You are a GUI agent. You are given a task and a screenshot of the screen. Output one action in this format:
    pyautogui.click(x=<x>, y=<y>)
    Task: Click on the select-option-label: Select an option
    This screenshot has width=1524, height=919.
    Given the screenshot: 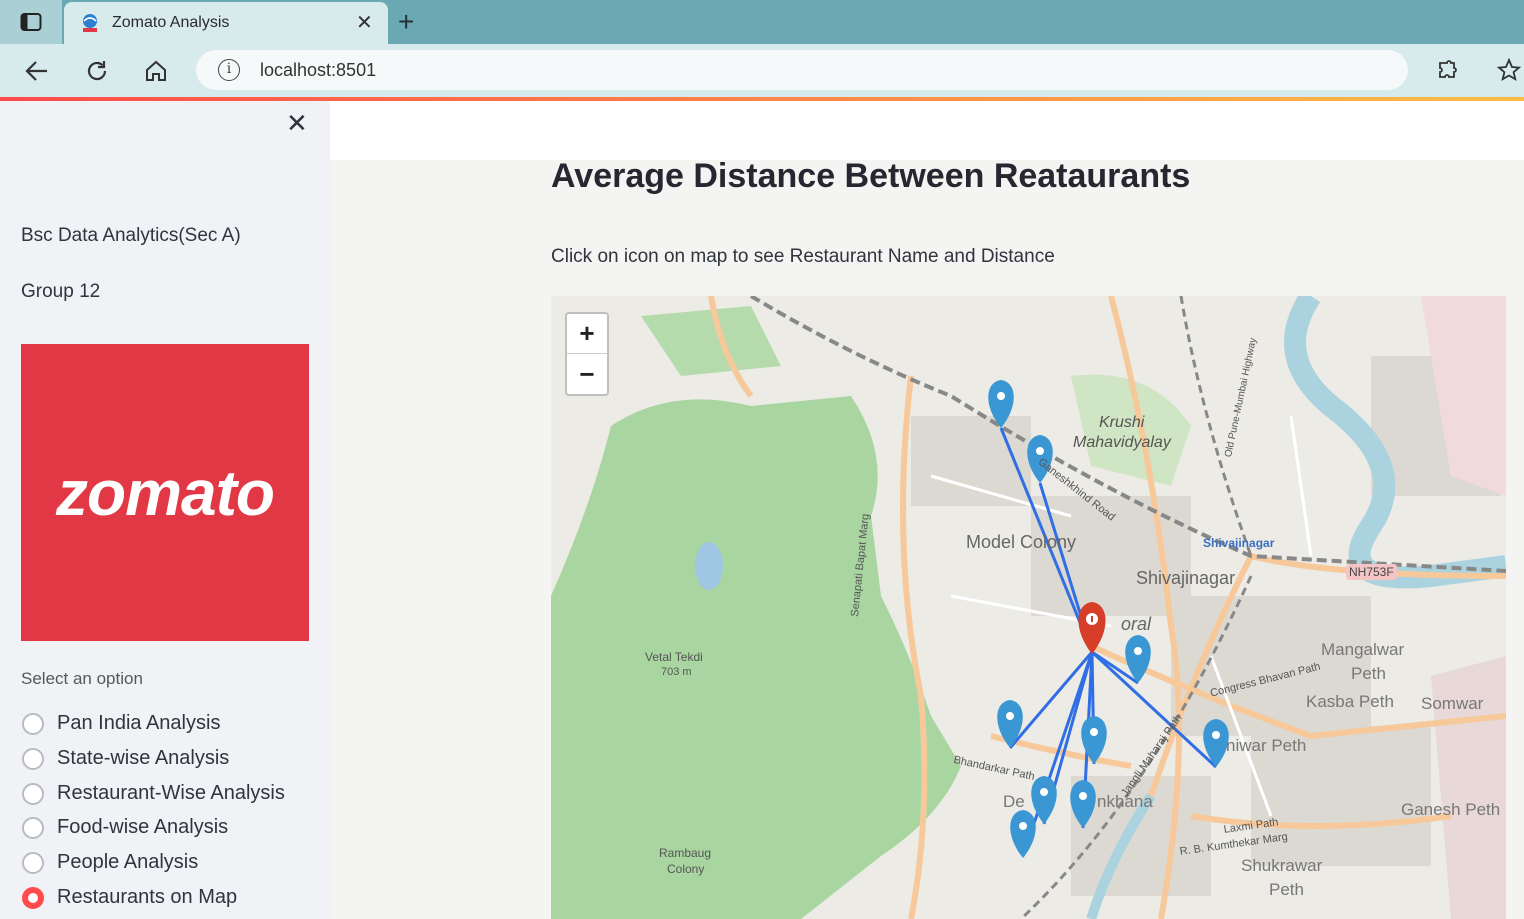 What is the action you would take?
    pyautogui.click(x=82, y=678)
    